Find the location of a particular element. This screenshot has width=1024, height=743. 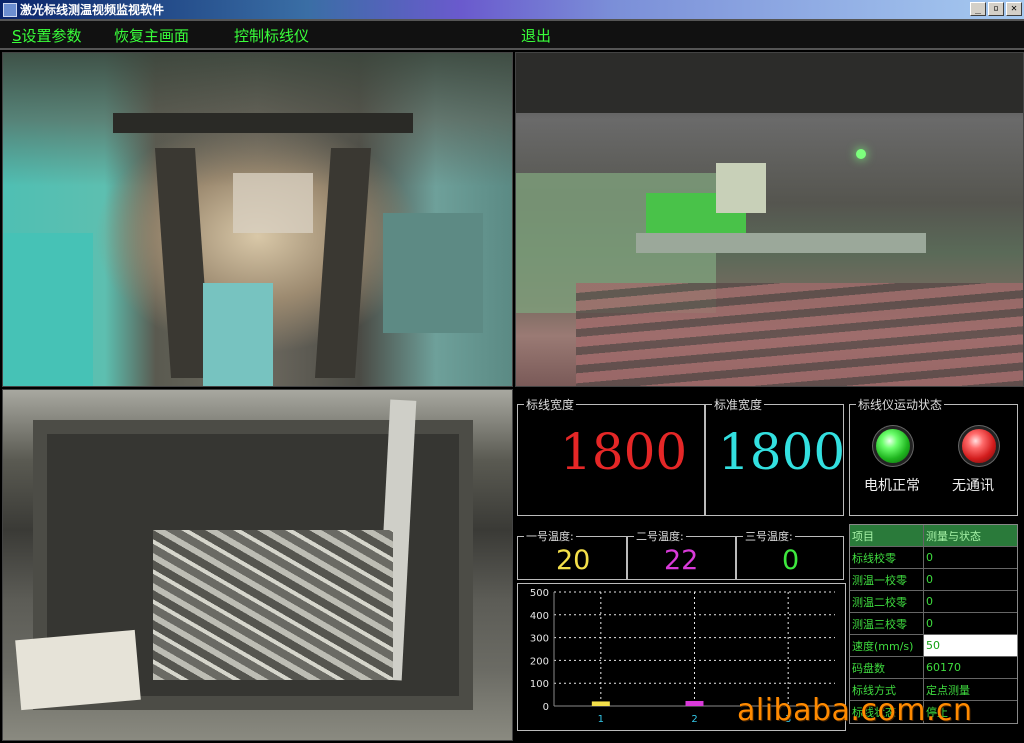

menu-exit: 退出 is located at coordinates (536, 35).